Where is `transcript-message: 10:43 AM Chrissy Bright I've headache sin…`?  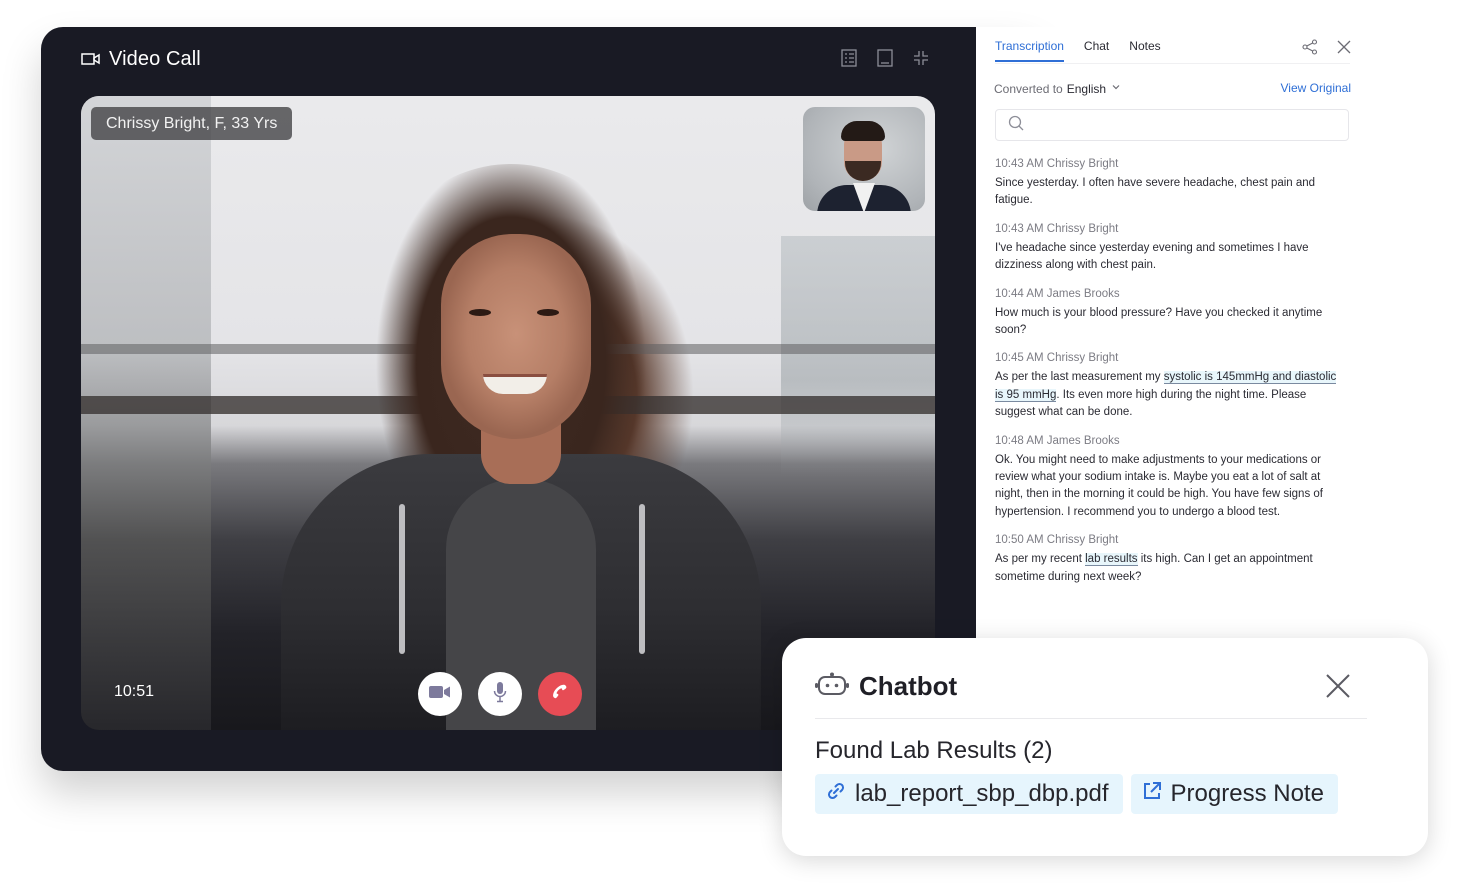
transcript-message: 10:43 AM Chrissy Bright I've headache sin… is located at coordinates (1170, 248).